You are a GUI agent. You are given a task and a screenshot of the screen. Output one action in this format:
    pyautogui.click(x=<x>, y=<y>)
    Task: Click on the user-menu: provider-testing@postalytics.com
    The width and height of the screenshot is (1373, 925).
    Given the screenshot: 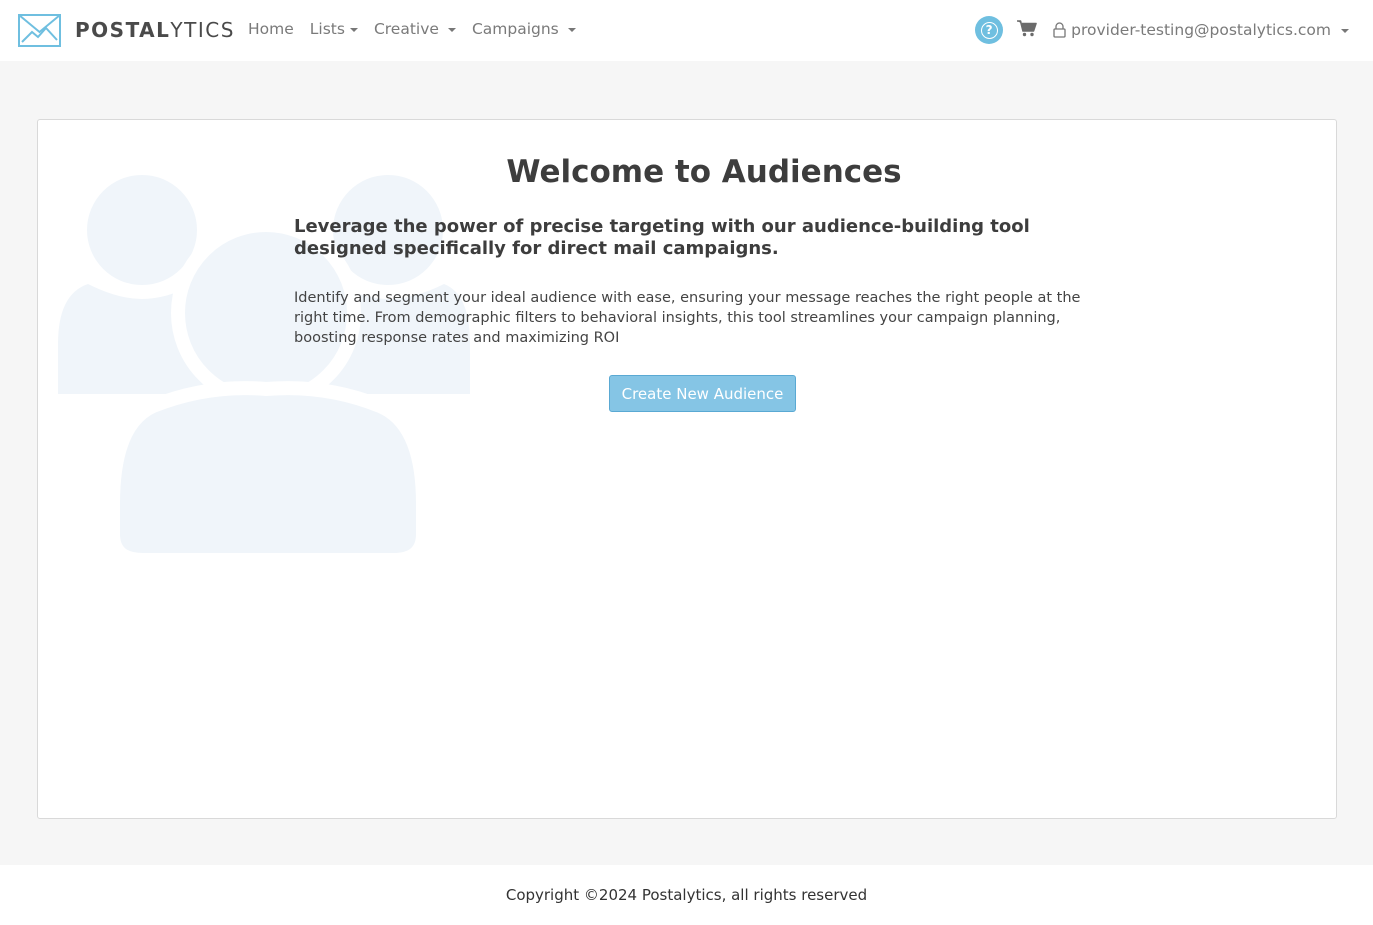 What is the action you would take?
    pyautogui.click(x=1201, y=30)
    